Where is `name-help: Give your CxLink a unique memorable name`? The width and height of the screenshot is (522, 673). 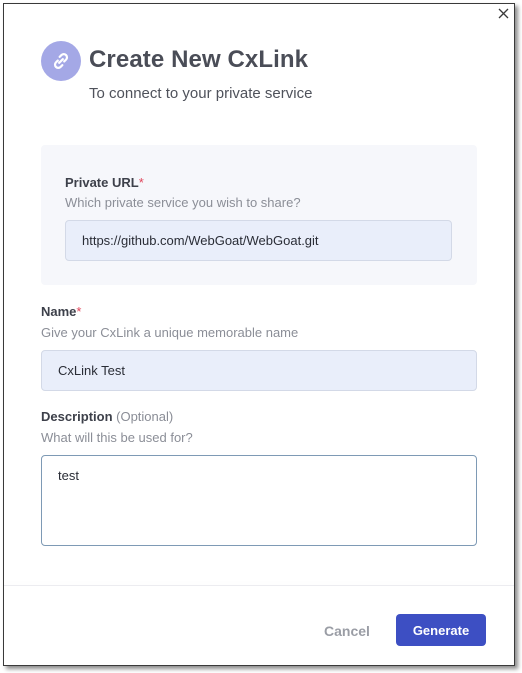
name-help: Give your CxLink a unique memorable name is located at coordinates (170, 332).